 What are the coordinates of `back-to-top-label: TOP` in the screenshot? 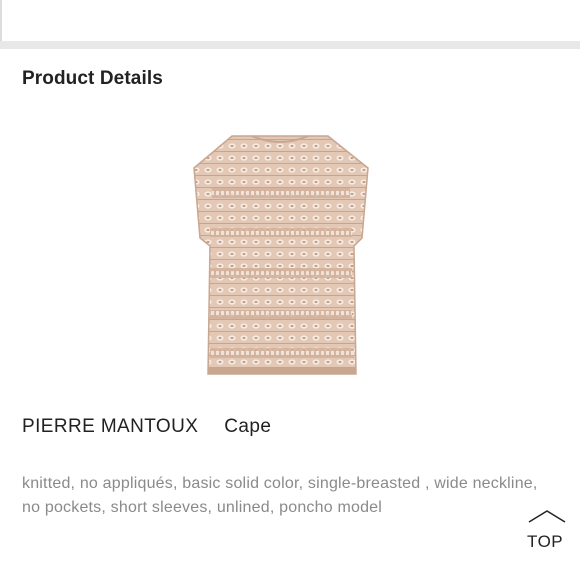 It's located at (545, 541).